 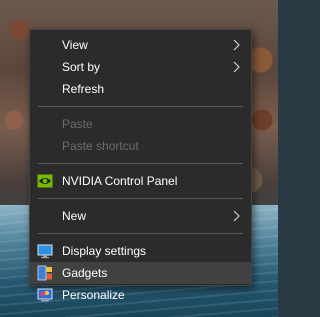 I want to click on personalize-icon, so click(x=45, y=295).